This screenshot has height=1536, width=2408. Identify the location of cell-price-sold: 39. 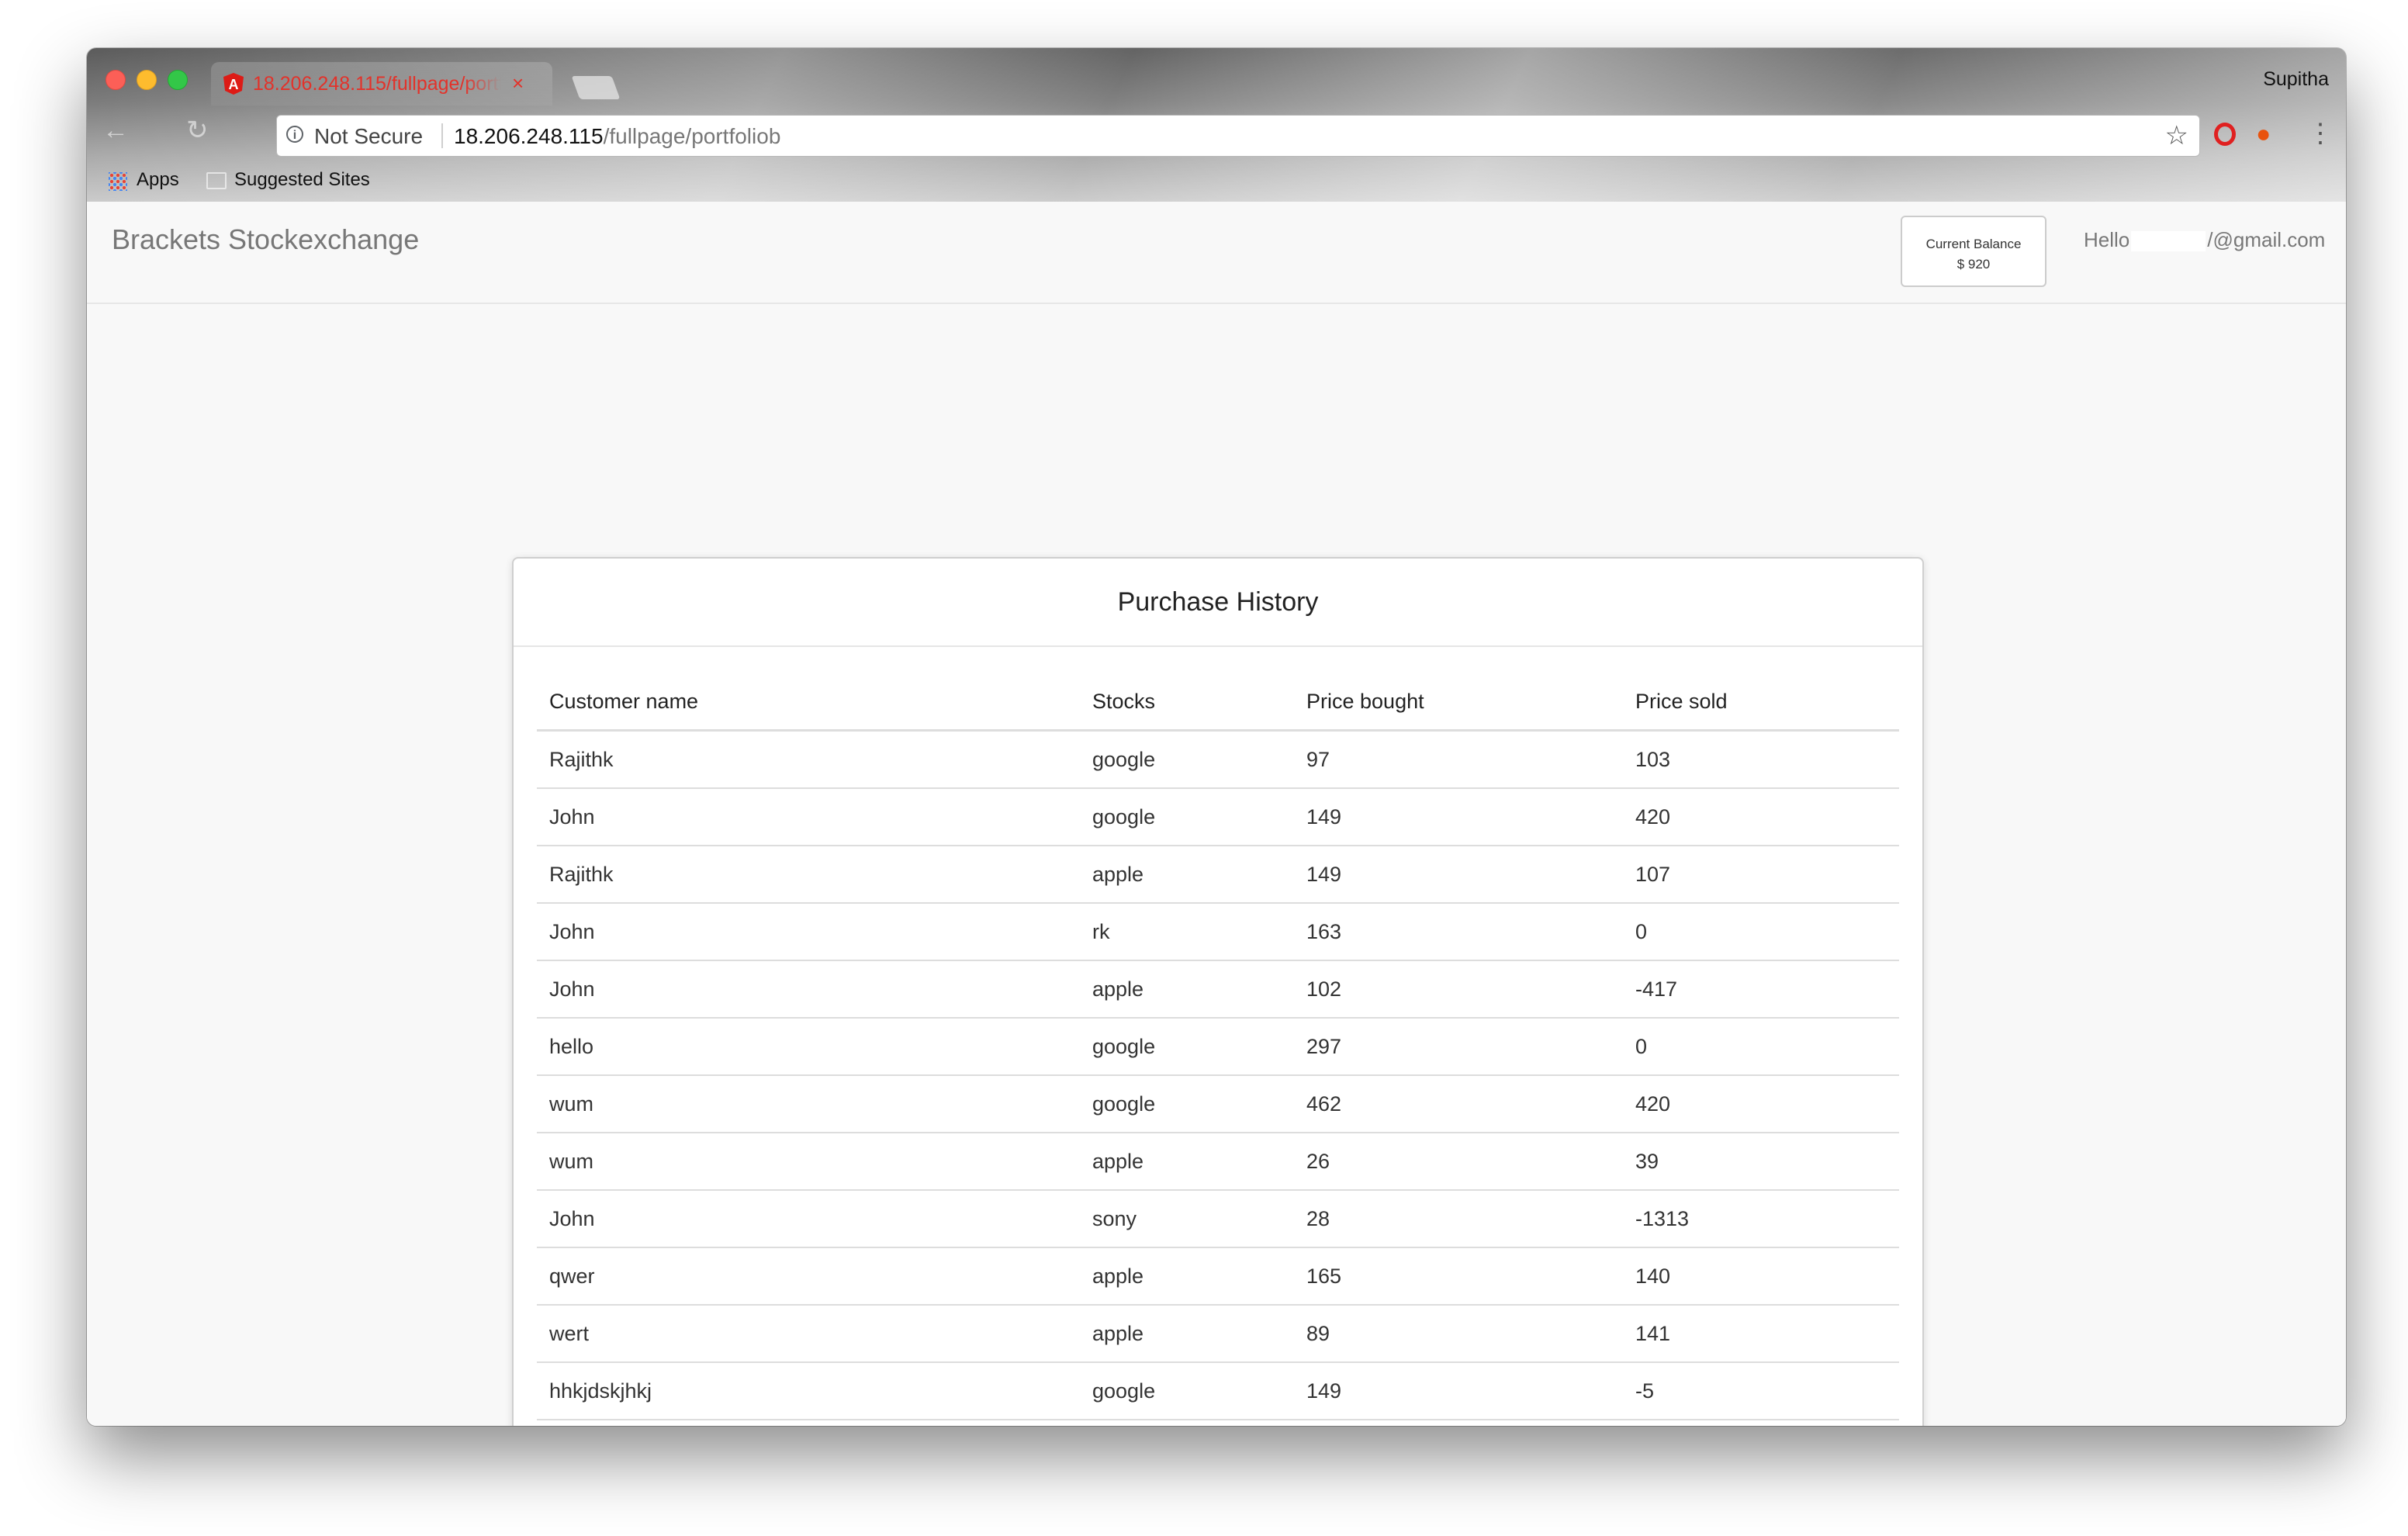
(1761, 1162).